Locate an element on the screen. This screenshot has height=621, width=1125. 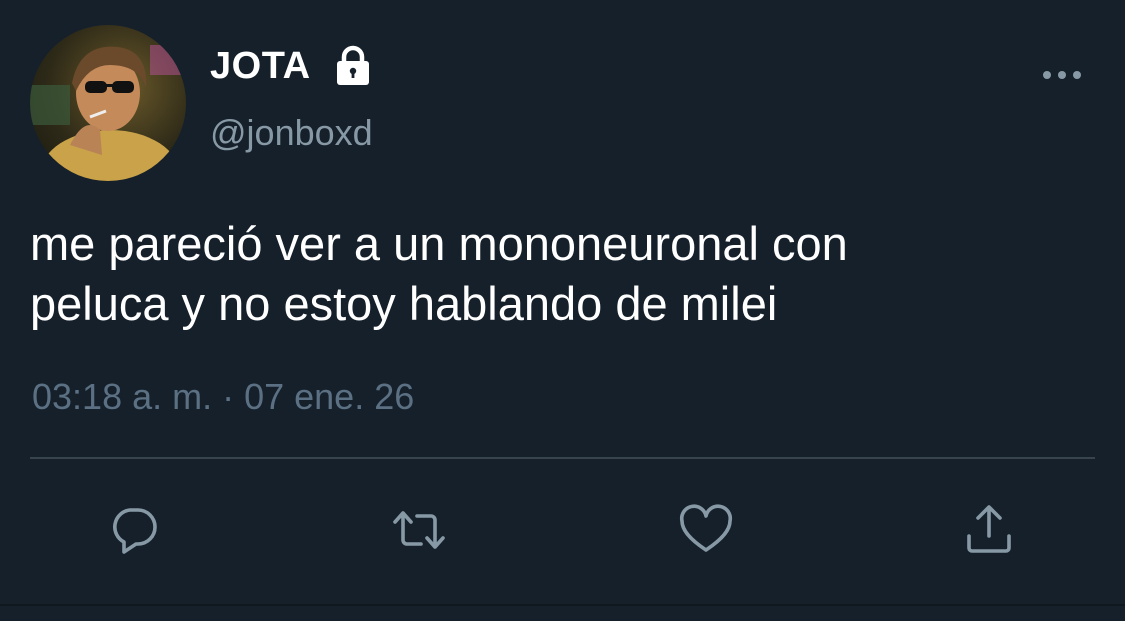
retweet-icon is located at coordinates (419, 530).